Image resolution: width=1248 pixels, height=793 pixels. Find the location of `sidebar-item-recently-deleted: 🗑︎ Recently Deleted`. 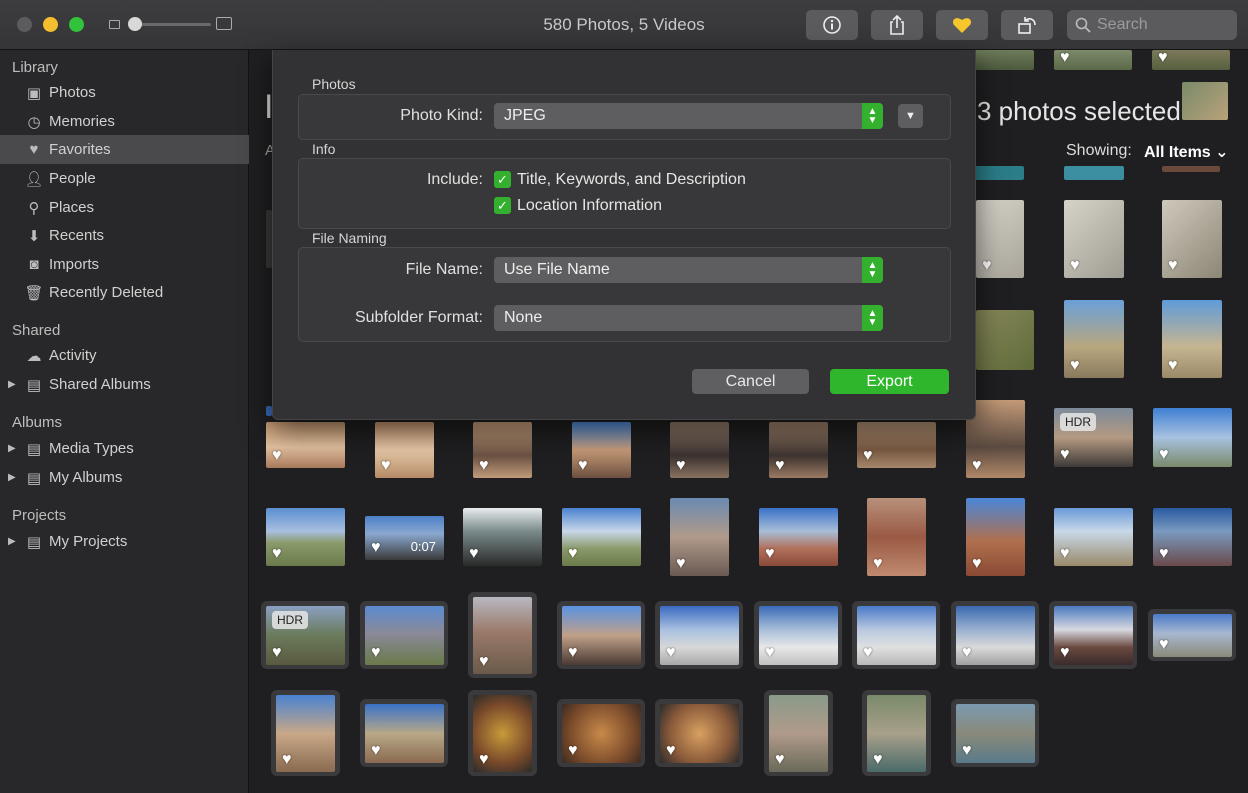

sidebar-item-recently-deleted: 🗑︎ Recently Deleted is located at coordinates (124, 292).